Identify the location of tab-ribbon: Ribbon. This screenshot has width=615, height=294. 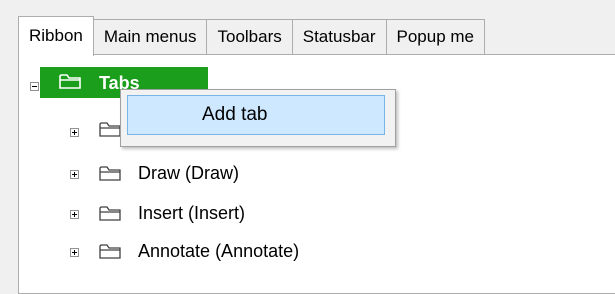
(56, 36).